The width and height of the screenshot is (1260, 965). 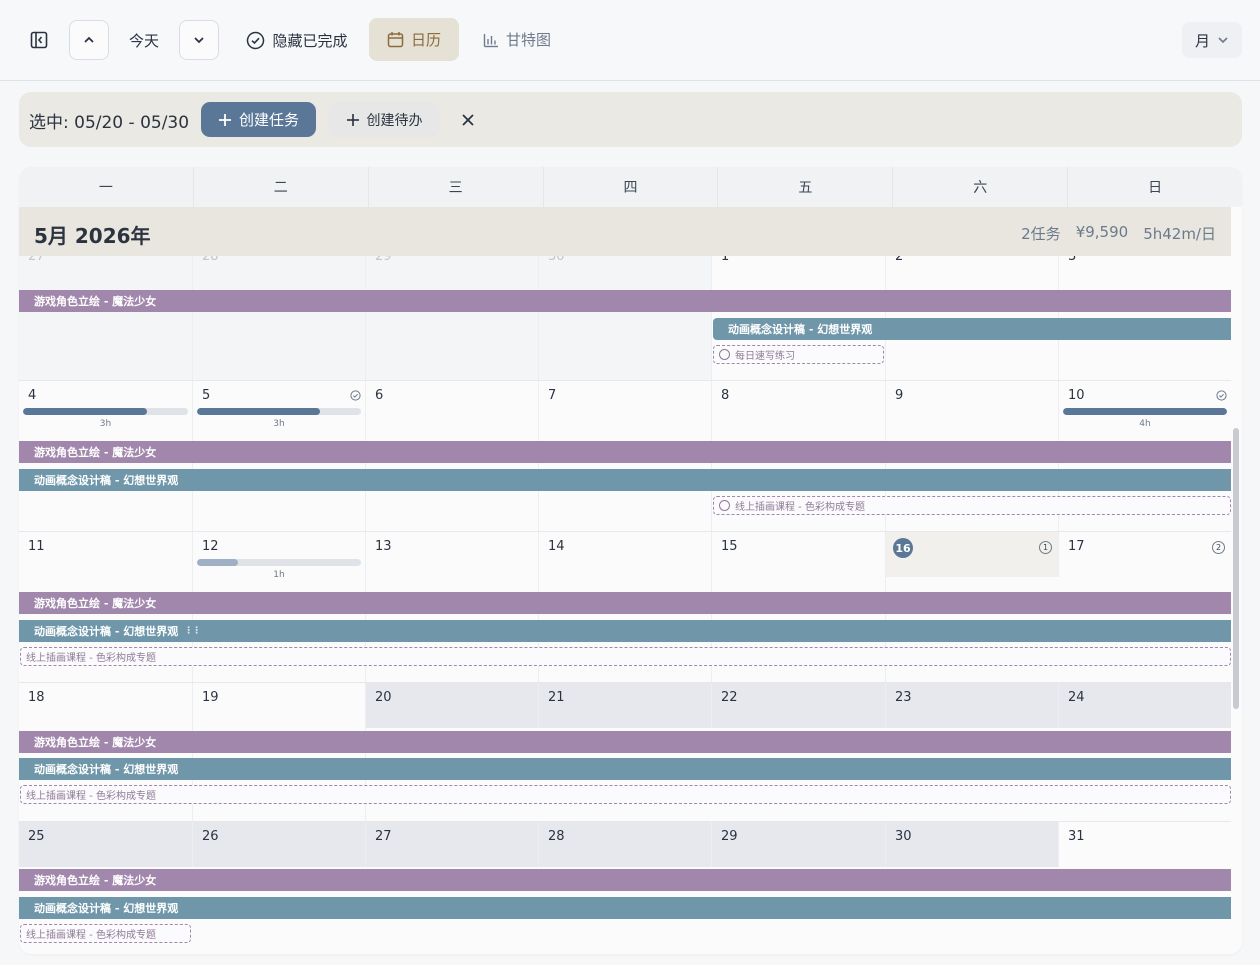 What do you see at coordinates (395, 40) in the screenshot?
I see `calendar-icon` at bounding box center [395, 40].